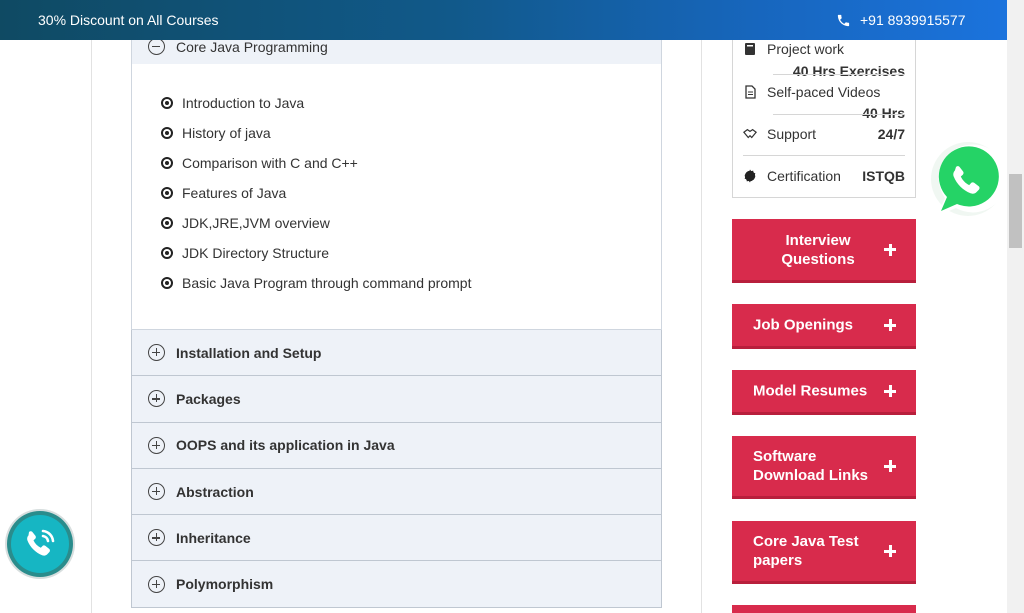  What do you see at coordinates (156, 46) in the screenshot?
I see `minus-circle-icon` at bounding box center [156, 46].